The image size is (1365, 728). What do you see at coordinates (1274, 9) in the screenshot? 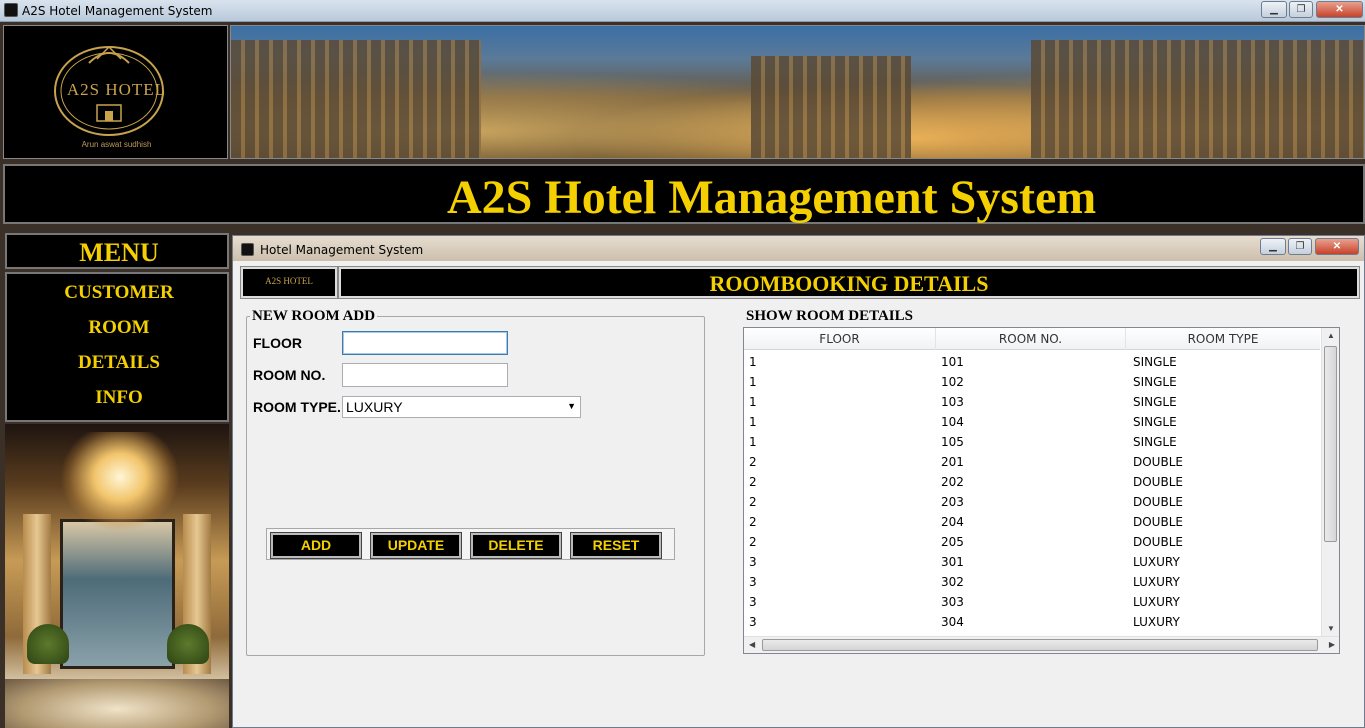
I see `minimize-button: ▁` at bounding box center [1274, 9].